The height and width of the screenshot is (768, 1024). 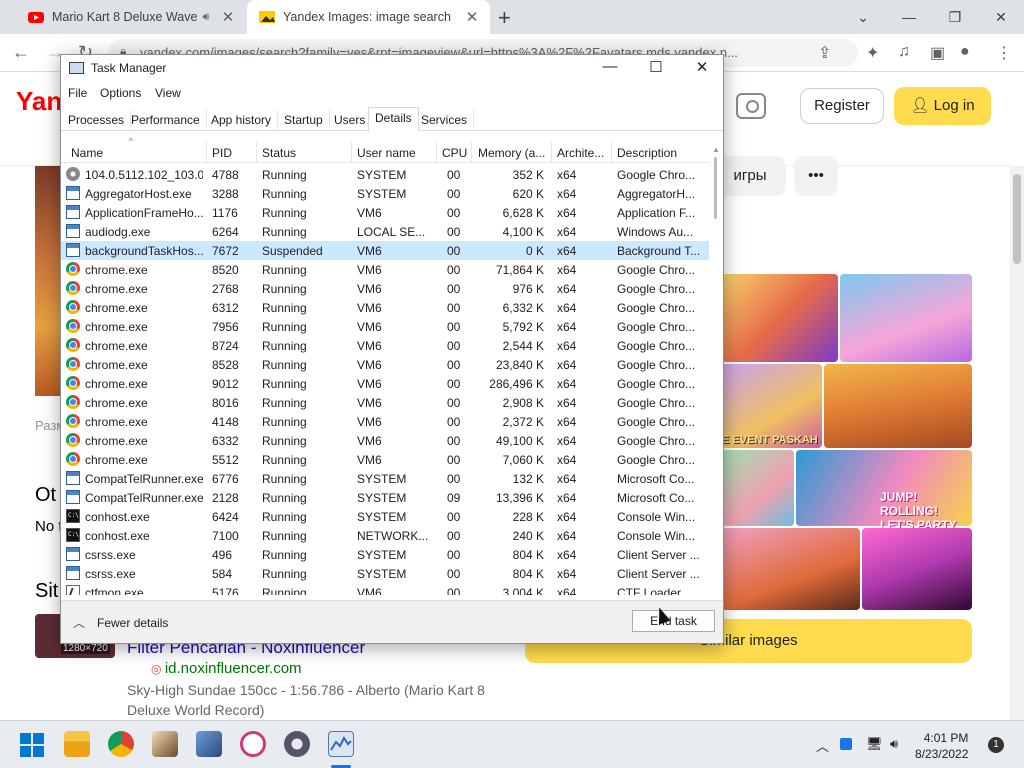 I want to click on network-app-icon, so click(x=209, y=744).